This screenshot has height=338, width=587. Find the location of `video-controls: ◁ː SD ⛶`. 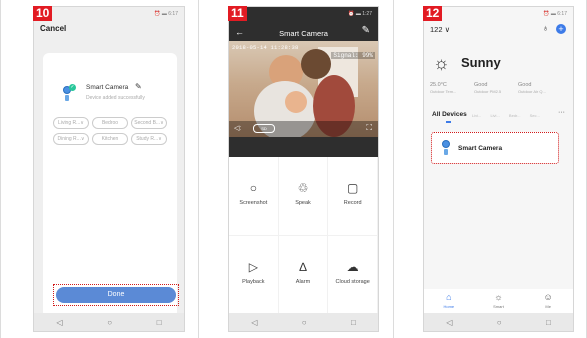

video-controls: ◁ː SD ⛶ is located at coordinates (303, 129).